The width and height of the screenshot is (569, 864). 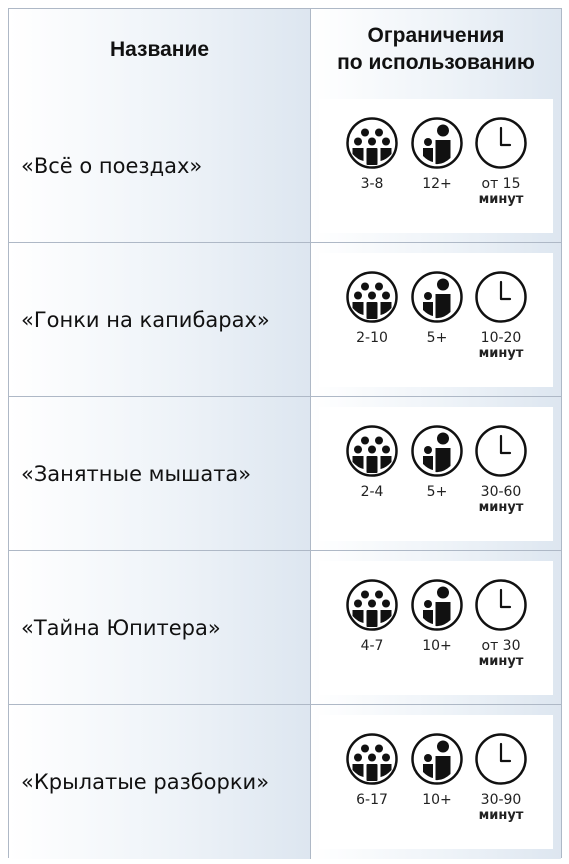 What do you see at coordinates (436, 62) in the screenshot?
I see `header-limits-line2: по использованию` at bounding box center [436, 62].